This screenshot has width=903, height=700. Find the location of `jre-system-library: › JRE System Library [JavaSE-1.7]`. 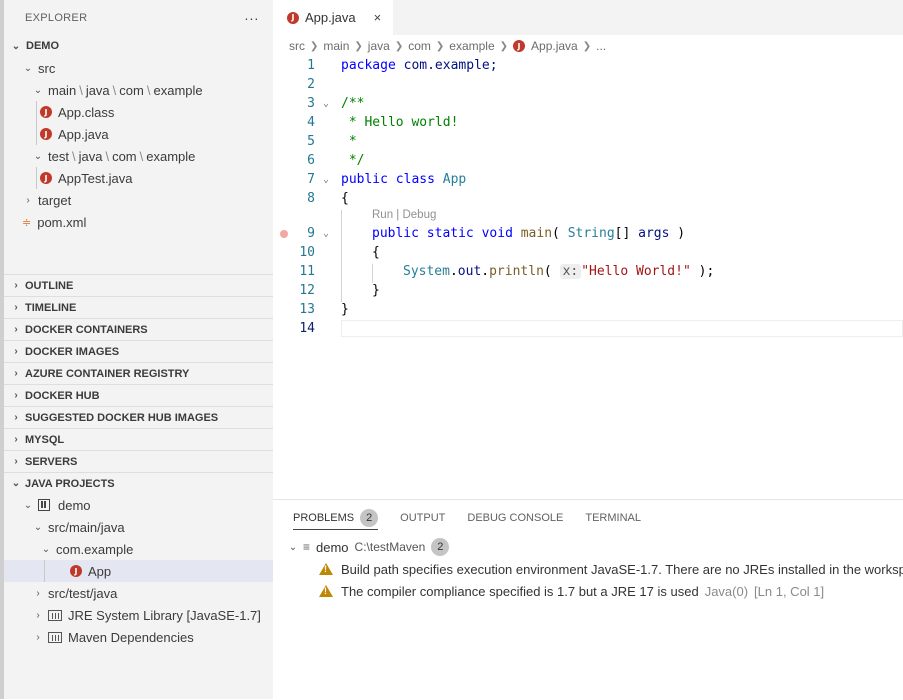

jre-system-library: › JRE System Library [JavaSE-1.7] is located at coordinates (138, 615).